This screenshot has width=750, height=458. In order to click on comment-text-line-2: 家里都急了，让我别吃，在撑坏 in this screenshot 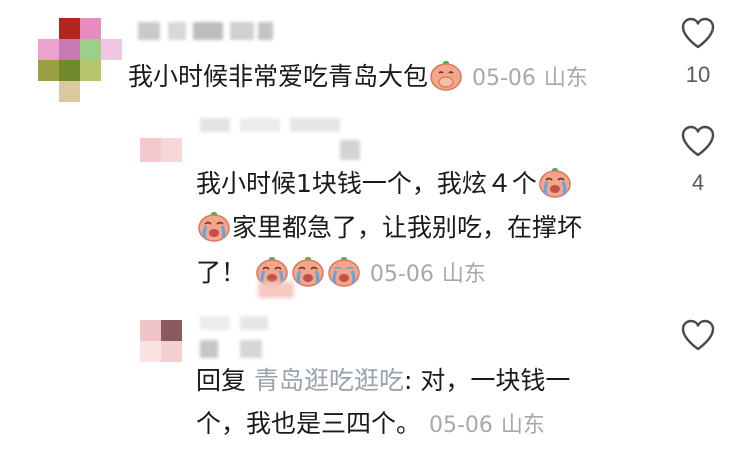, I will do `click(389, 227)`.